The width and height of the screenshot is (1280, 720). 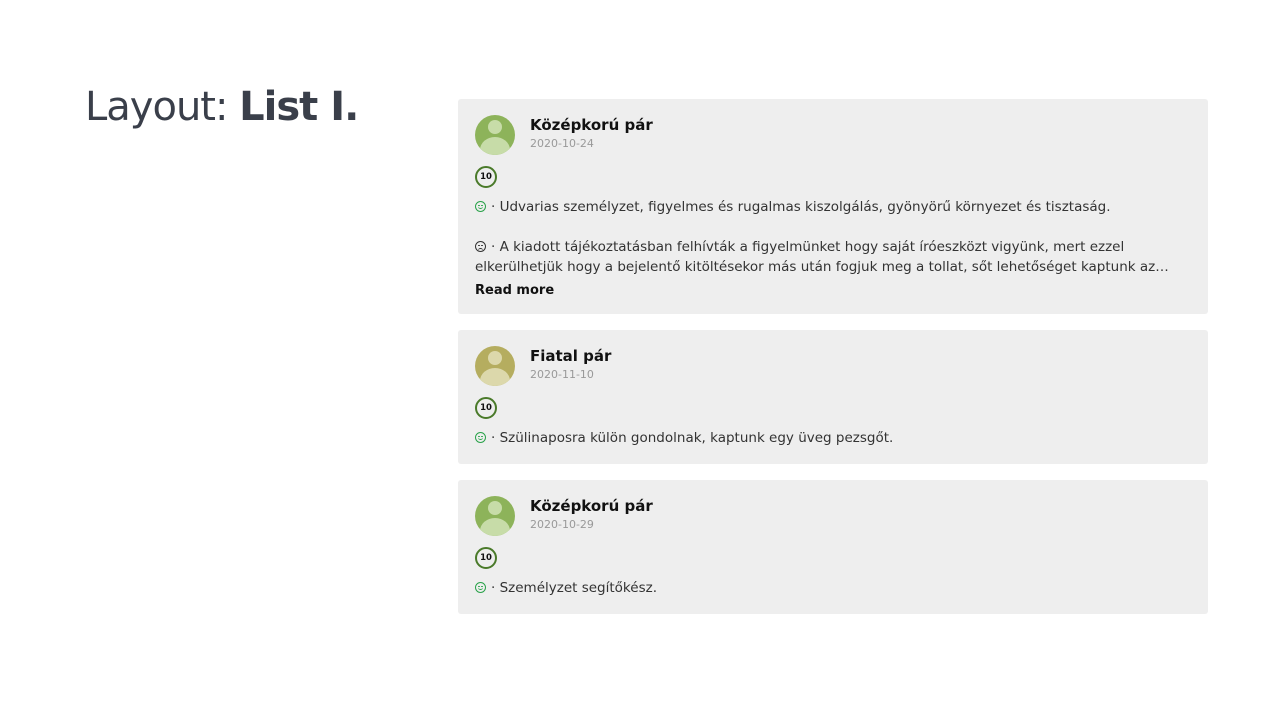 What do you see at coordinates (833, 516) in the screenshot?
I see `review-header: Középkorú pár 2020-10-29` at bounding box center [833, 516].